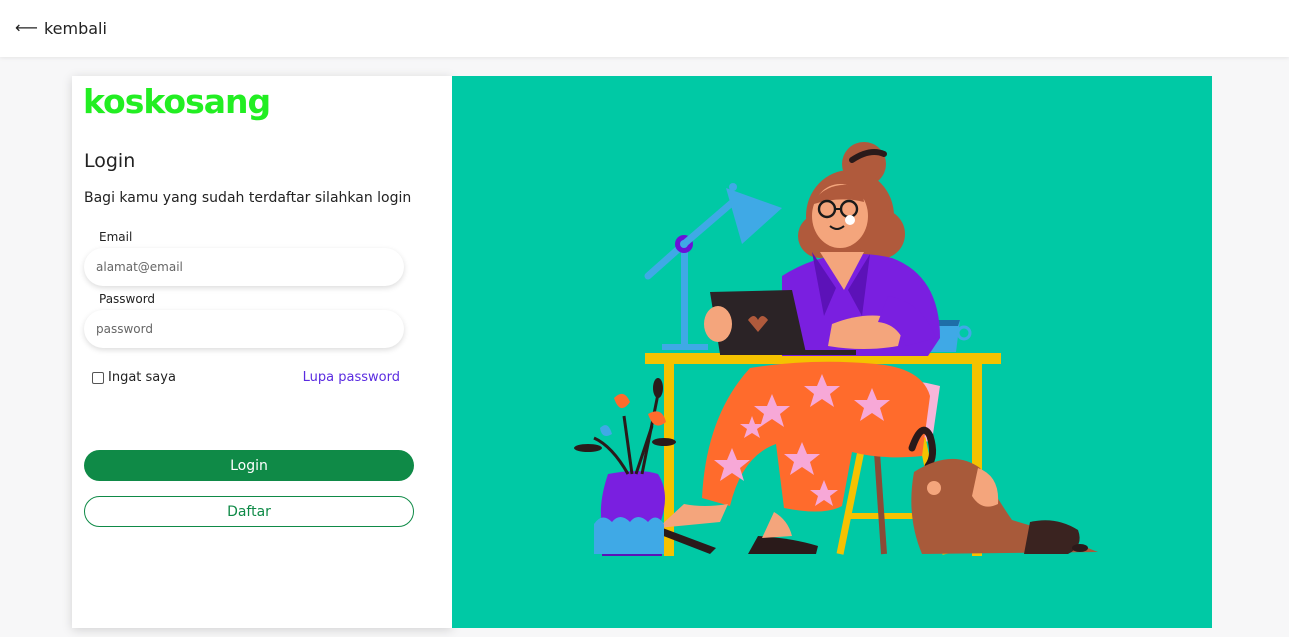 This screenshot has height=637, width=1289. I want to click on remember-me: Ingat saya, so click(134, 377).